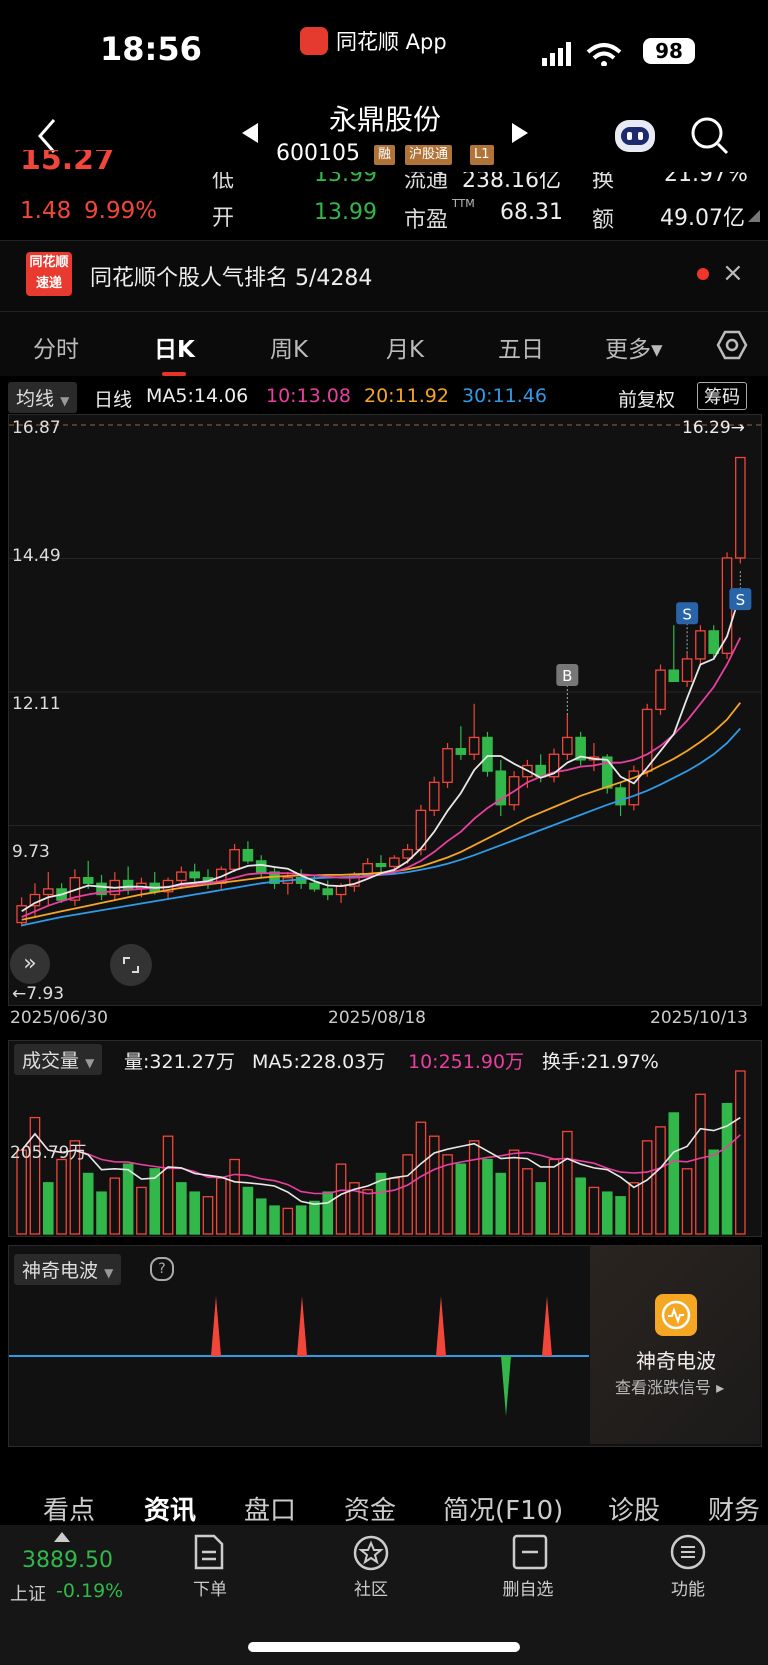  What do you see at coordinates (733, 273) in the screenshot?
I see `close-news-button: ×` at bounding box center [733, 273].